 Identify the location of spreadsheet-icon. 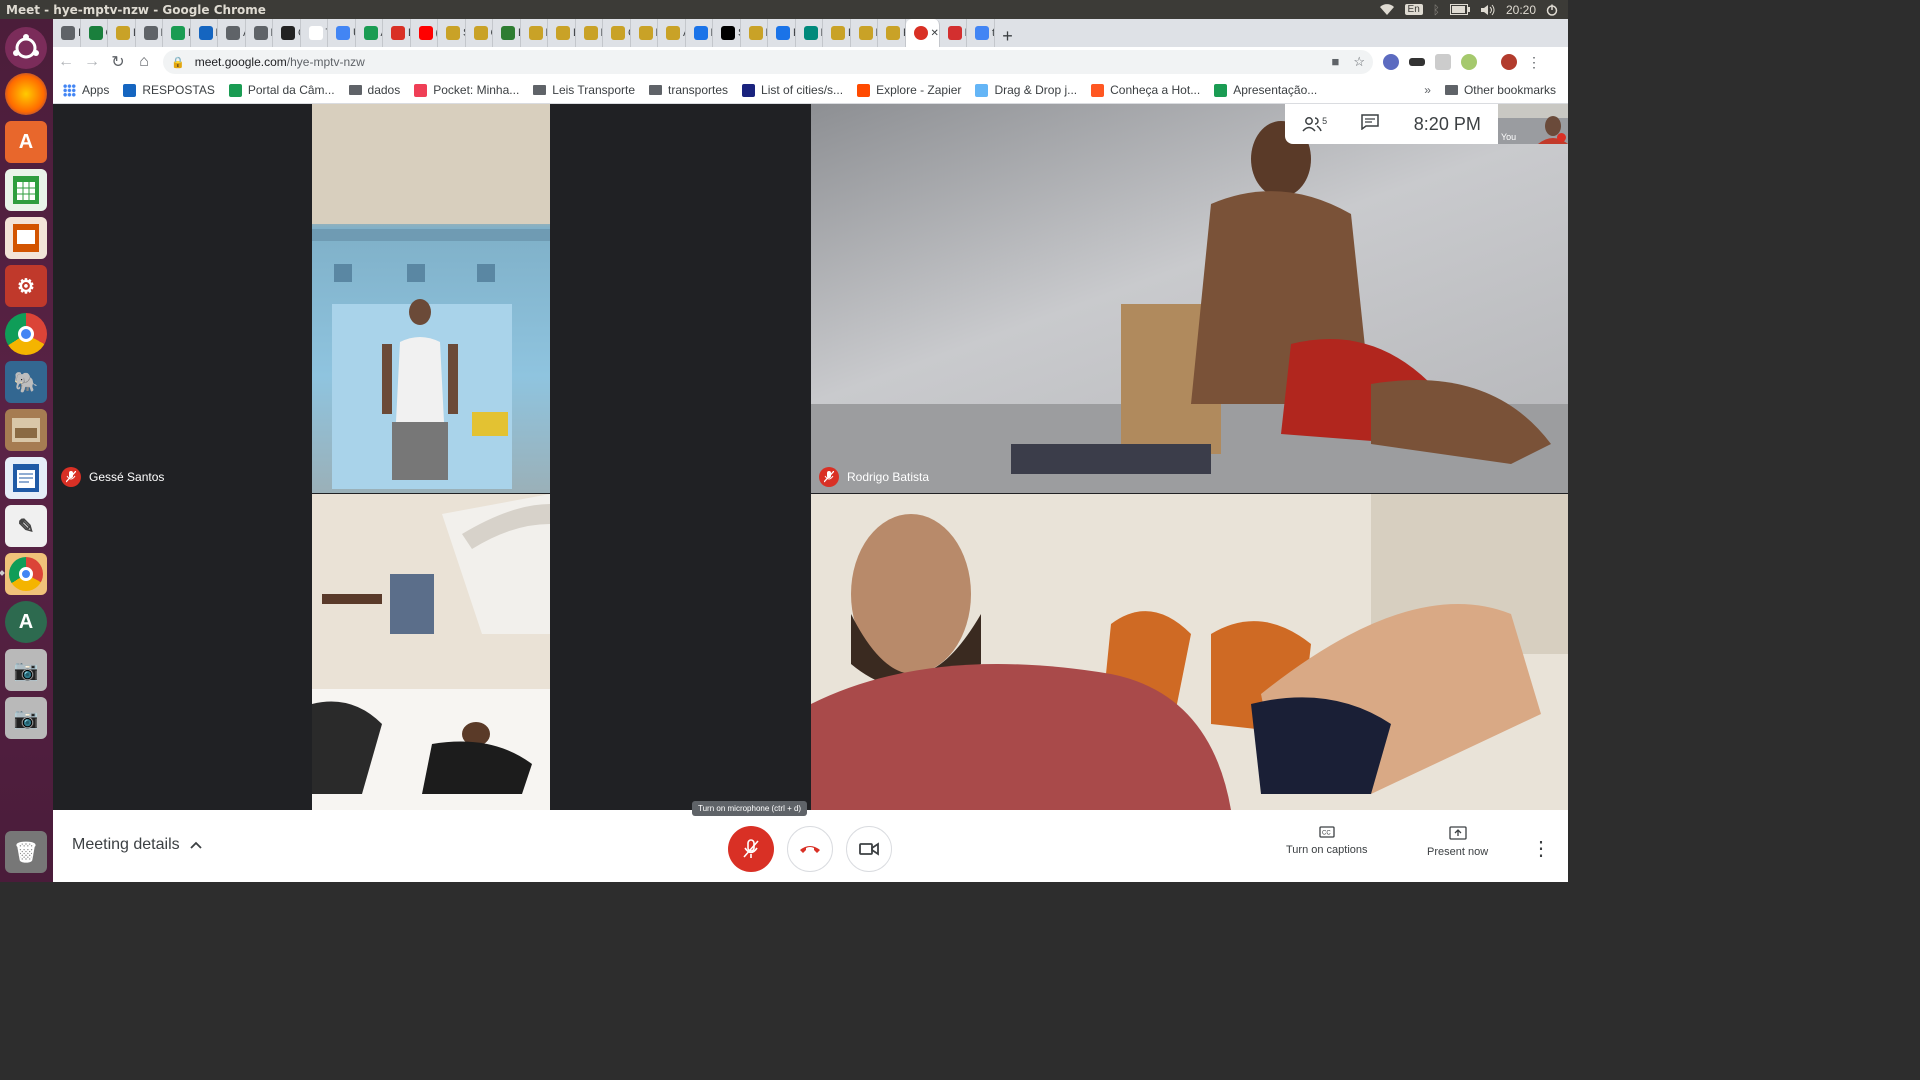
(26, 190).